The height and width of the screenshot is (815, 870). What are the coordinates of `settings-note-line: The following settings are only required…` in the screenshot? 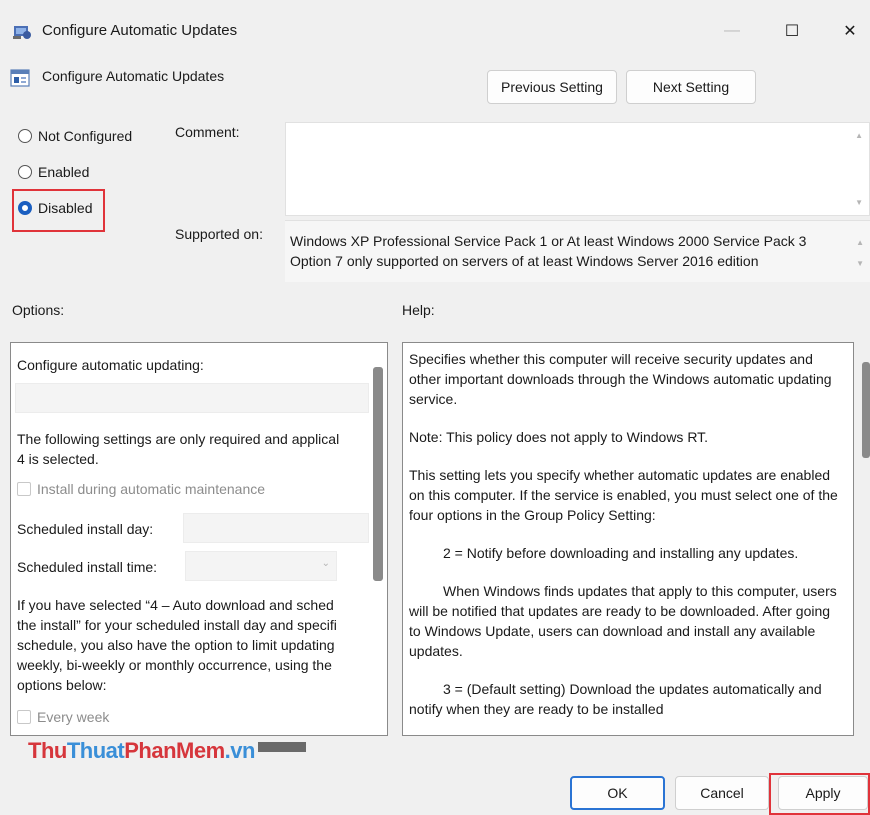 It's located at (178, 439).